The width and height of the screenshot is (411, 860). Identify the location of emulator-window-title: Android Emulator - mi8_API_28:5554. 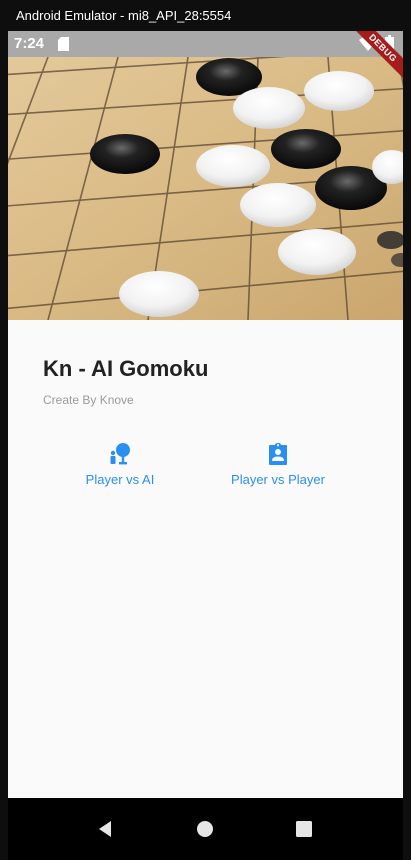
(205, 15).